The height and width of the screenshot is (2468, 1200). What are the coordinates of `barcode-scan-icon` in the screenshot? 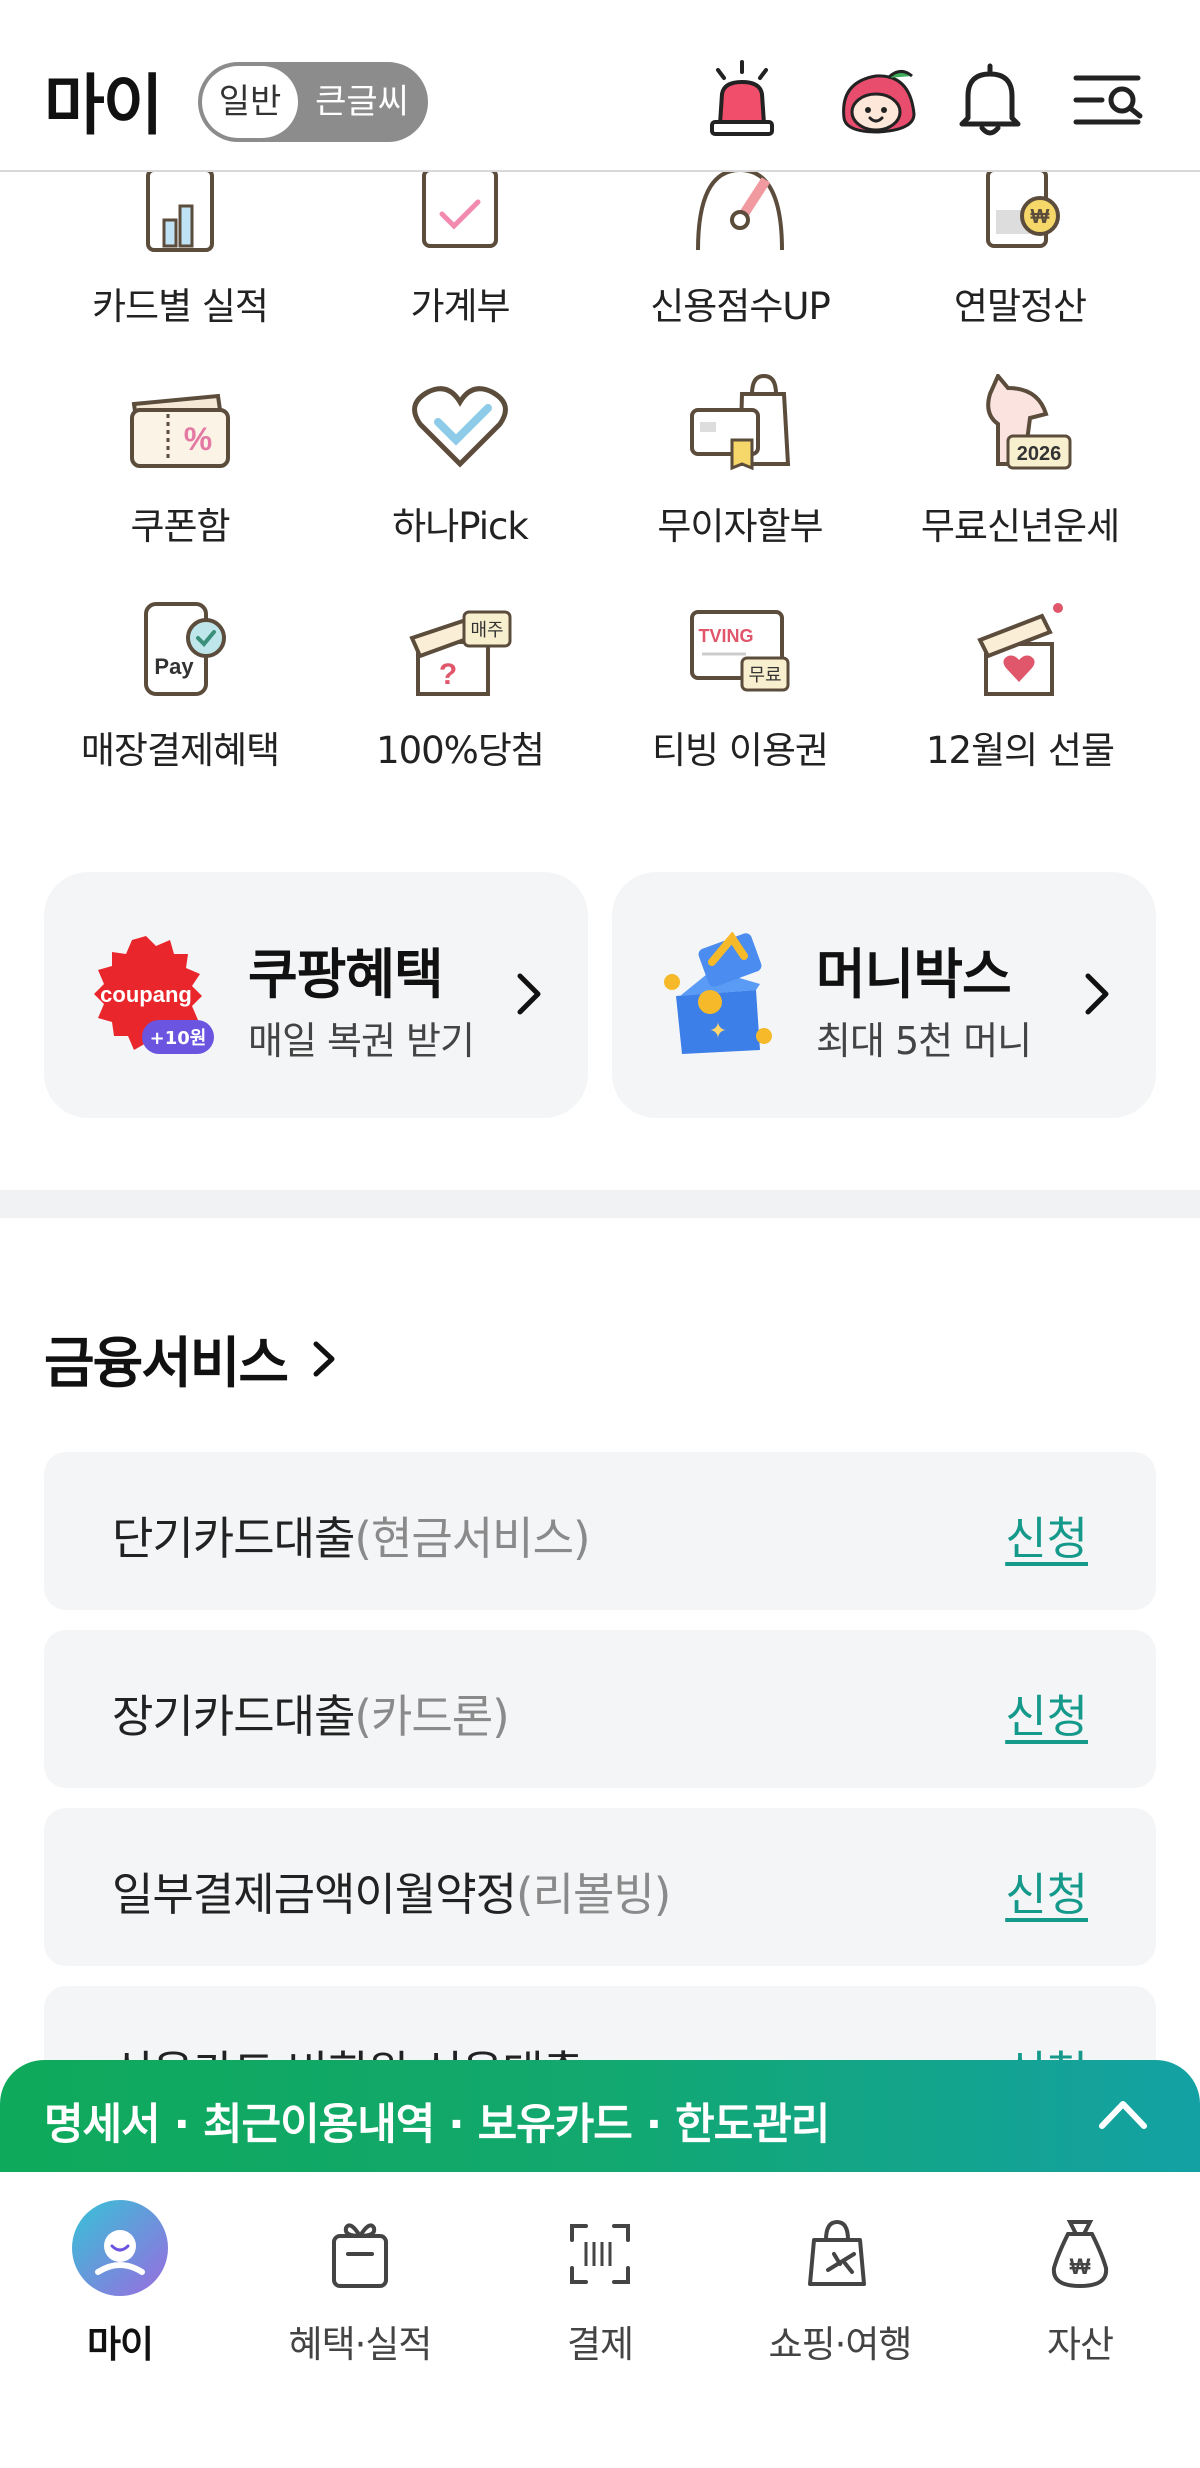 It's located at (600, 2254).